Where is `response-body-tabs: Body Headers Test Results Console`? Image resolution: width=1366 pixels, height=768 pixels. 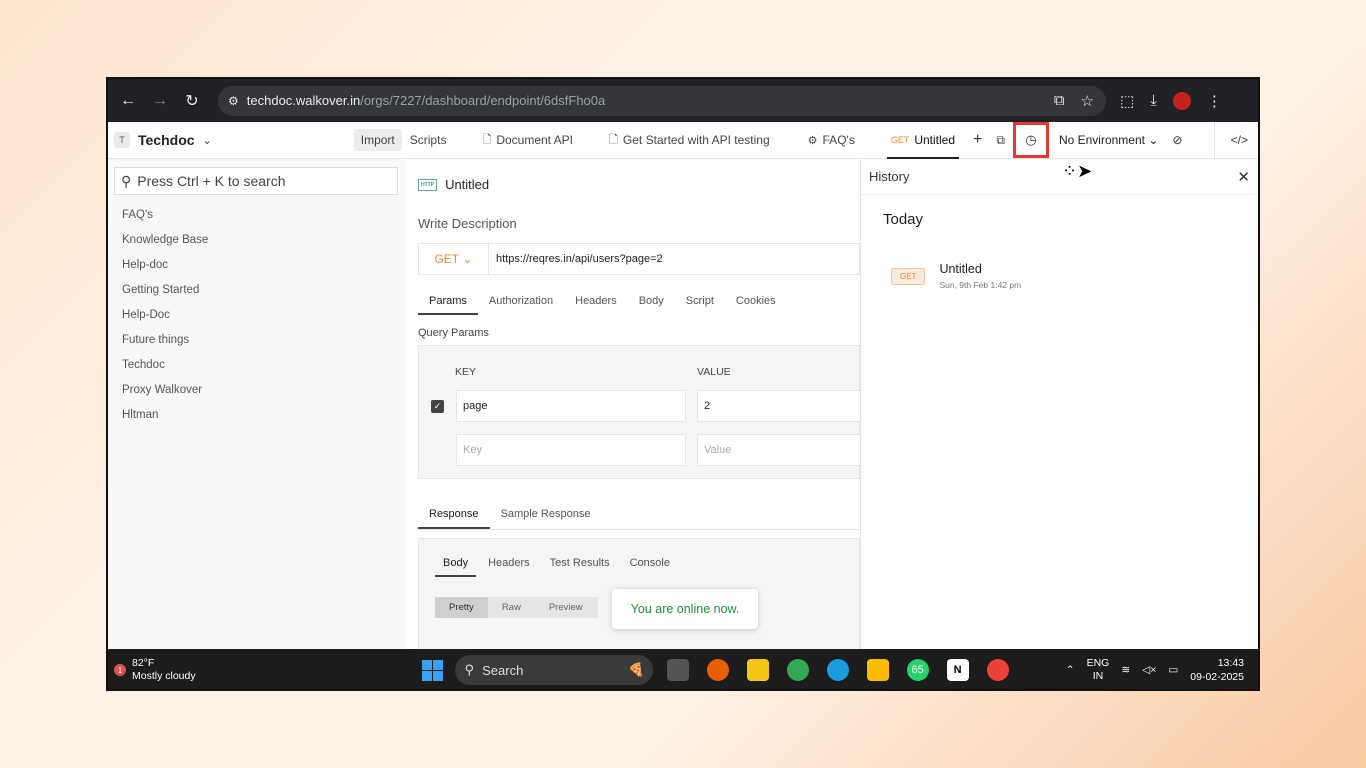 response-body-tabs: Body Headers Test Results Console is located at coordinates (639, 567).